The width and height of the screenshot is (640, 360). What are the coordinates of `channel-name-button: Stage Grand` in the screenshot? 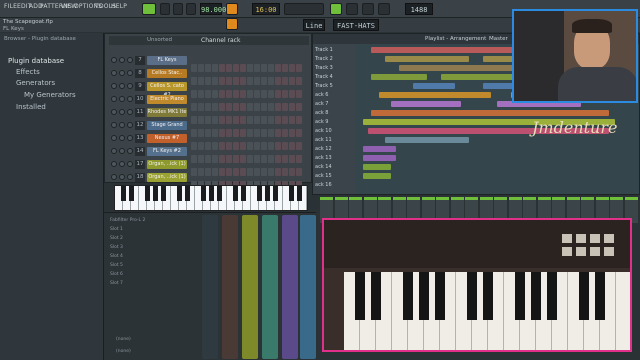 It's located at (167, 125).